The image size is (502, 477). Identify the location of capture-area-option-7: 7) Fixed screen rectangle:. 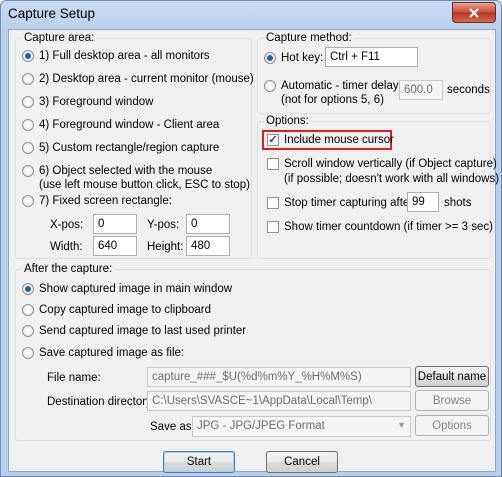
(97, 201).